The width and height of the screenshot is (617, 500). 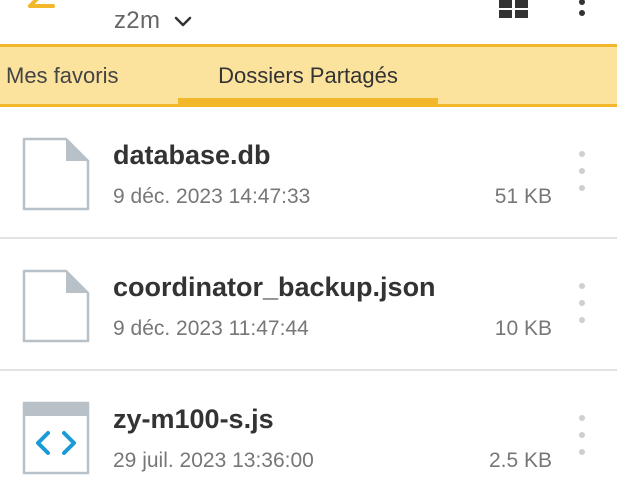 I want to click on code-file-icon, so click(x=56, y=438).